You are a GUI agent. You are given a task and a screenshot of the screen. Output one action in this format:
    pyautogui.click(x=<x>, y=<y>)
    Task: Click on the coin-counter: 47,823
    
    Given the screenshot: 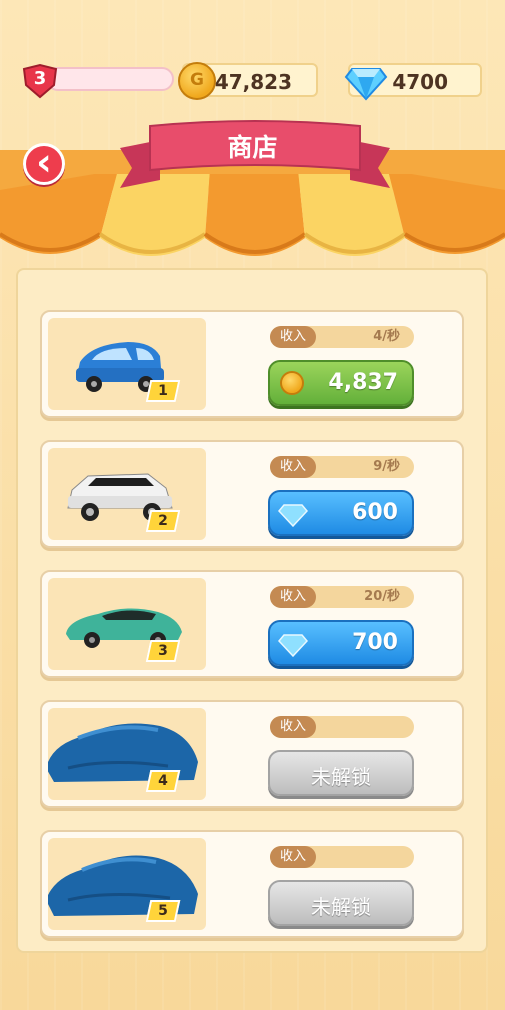 What is the action you would take?
    pyautogui.click(x=248, y=81)
    